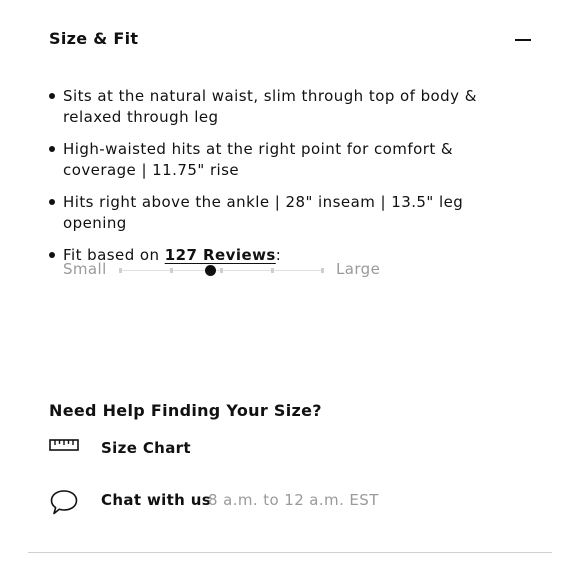 The image size is (580, 580). I want to click on fit-marker, so click(211, 270).